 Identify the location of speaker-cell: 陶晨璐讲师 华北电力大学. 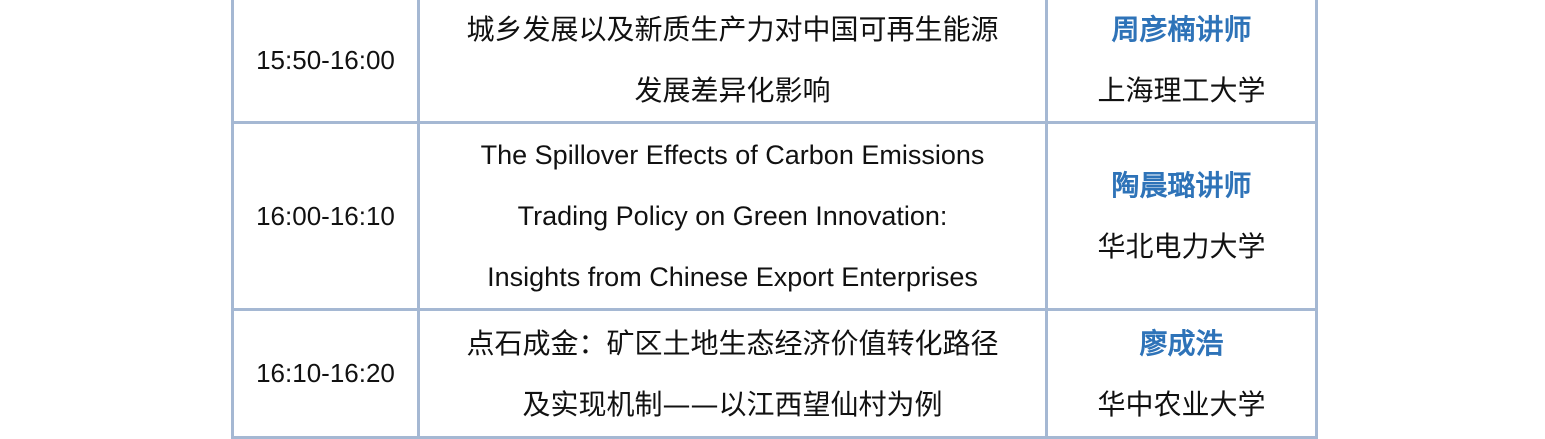
(1181, 216).